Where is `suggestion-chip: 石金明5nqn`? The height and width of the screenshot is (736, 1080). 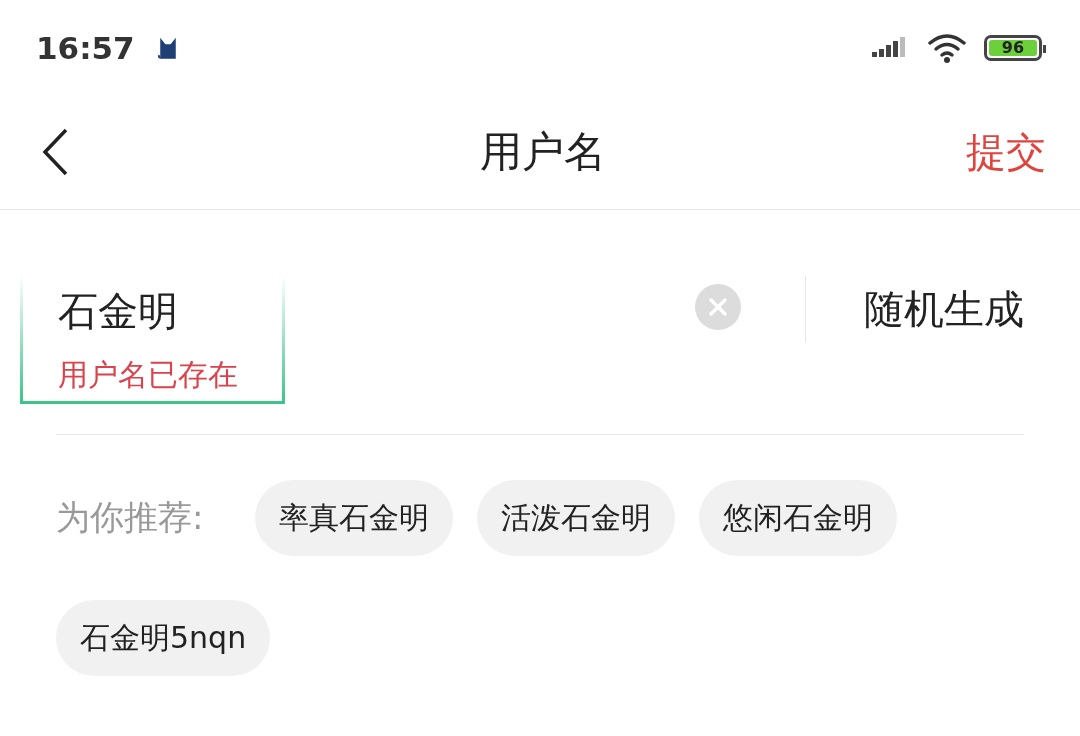
suggestion-chip: 石金明5nqn is located at coordinates (163, 638).